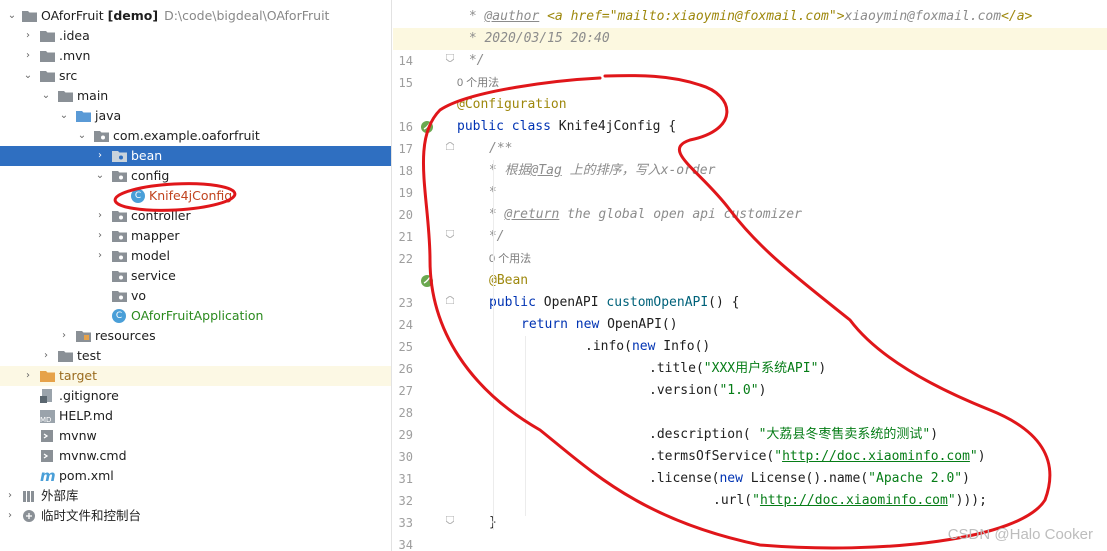 Image resolution: width=1107 pixels, height=551 pixels. What do you see at coordinates (29, 516) in the screenshot?
I see `scratches-icon` at bounding box center [29, 516].